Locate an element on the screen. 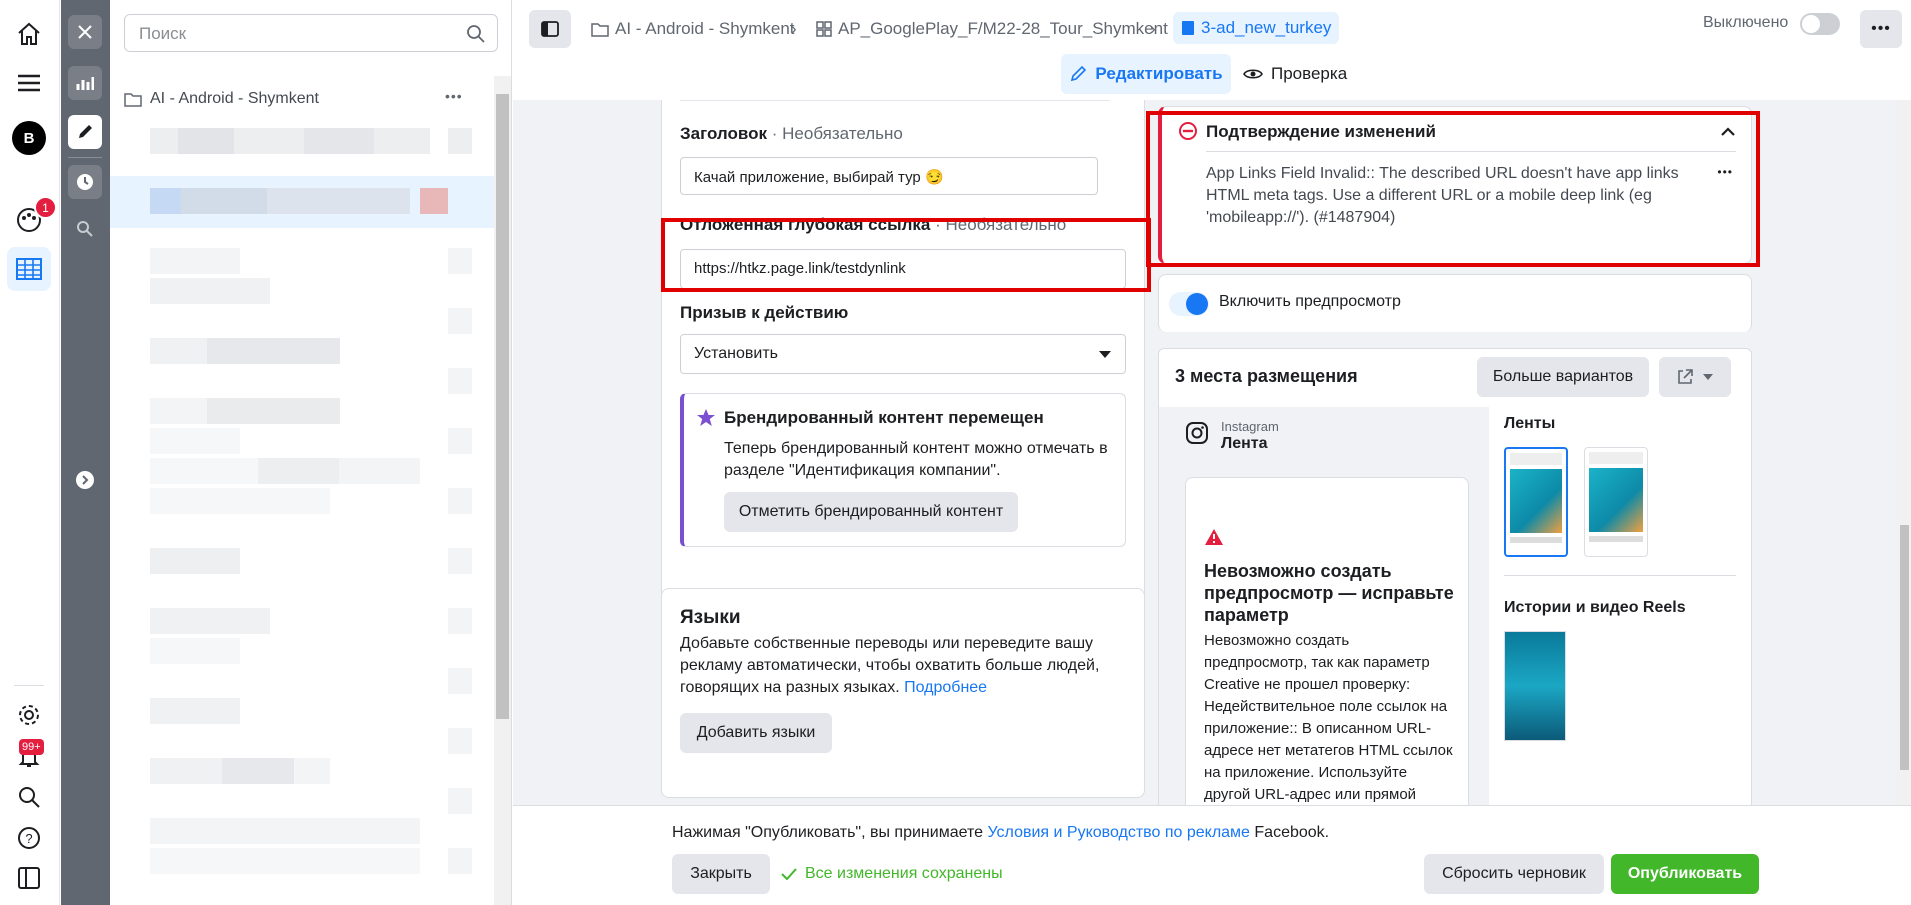 This screenshot has height=905, width=1911. search-placeholder: Поиск is located at coordinates (163, 33).